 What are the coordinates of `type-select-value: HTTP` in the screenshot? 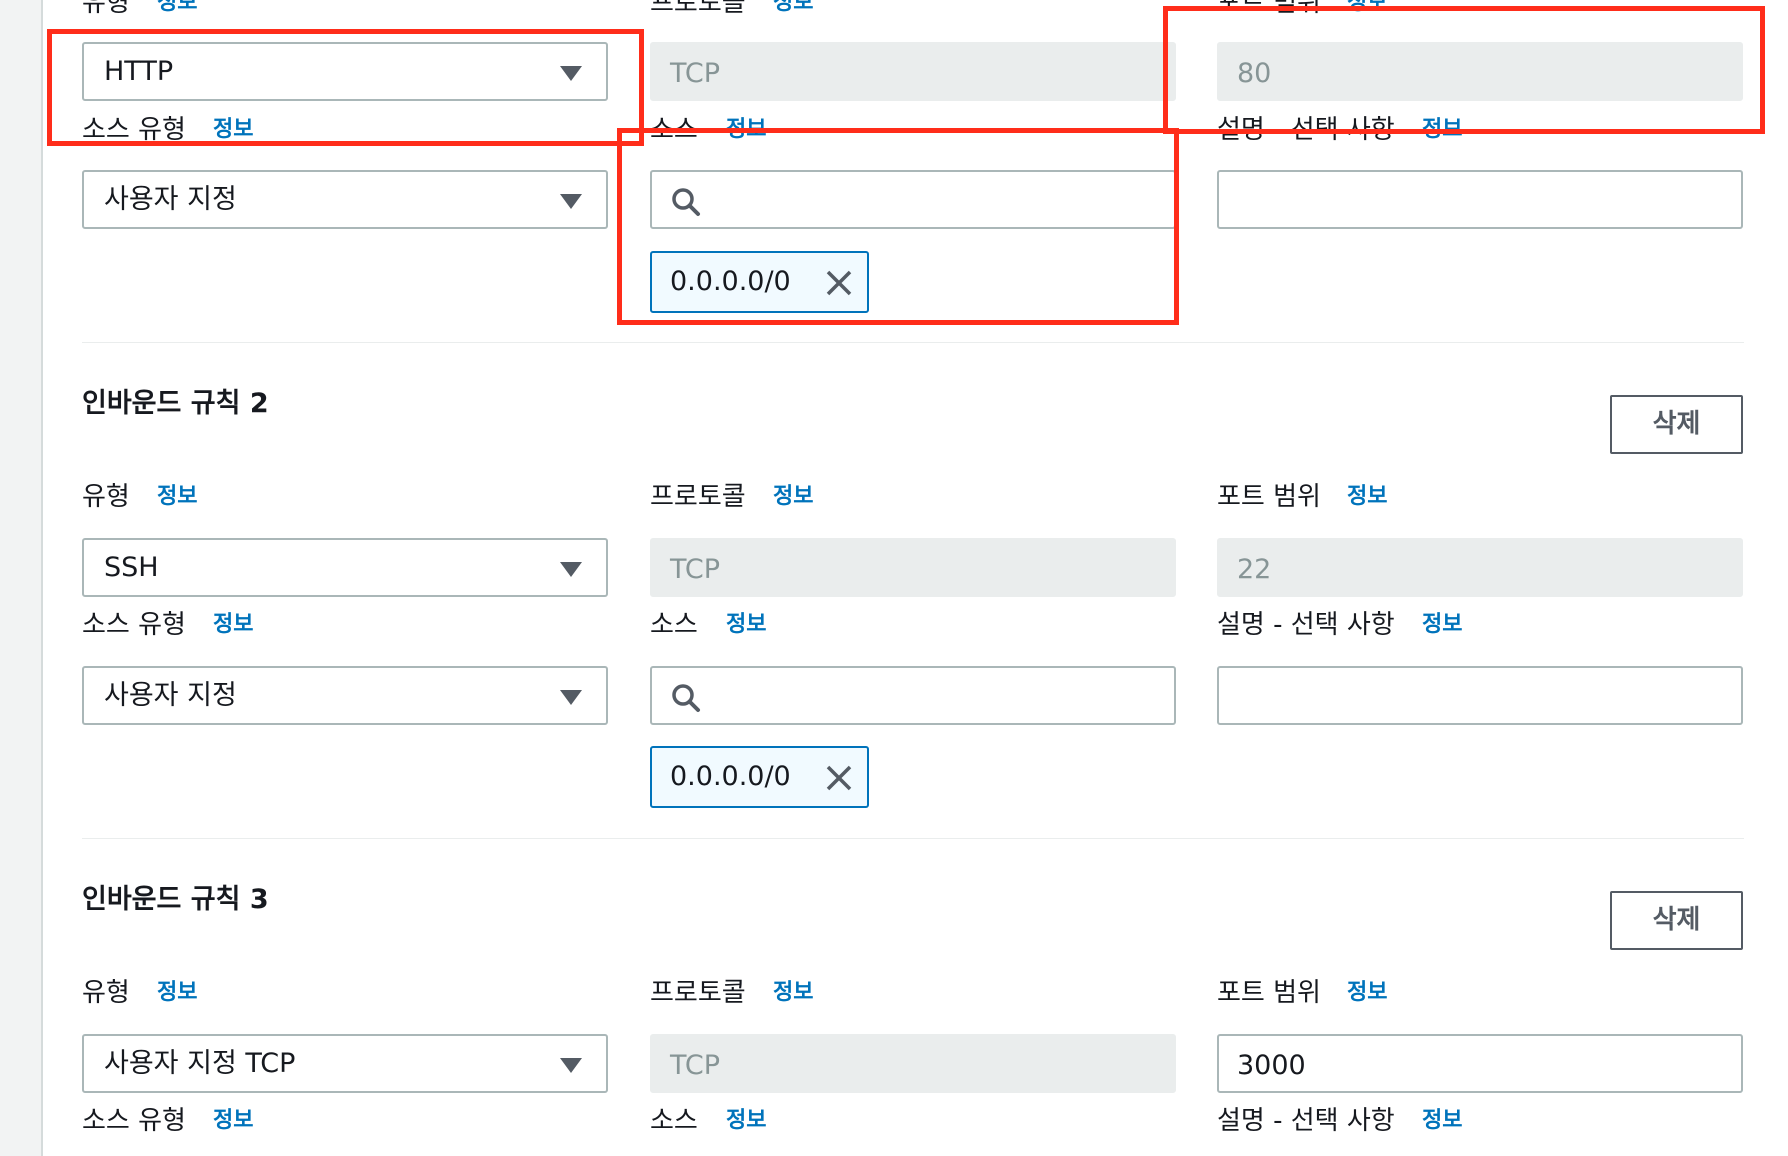 It's located at (139, 71).